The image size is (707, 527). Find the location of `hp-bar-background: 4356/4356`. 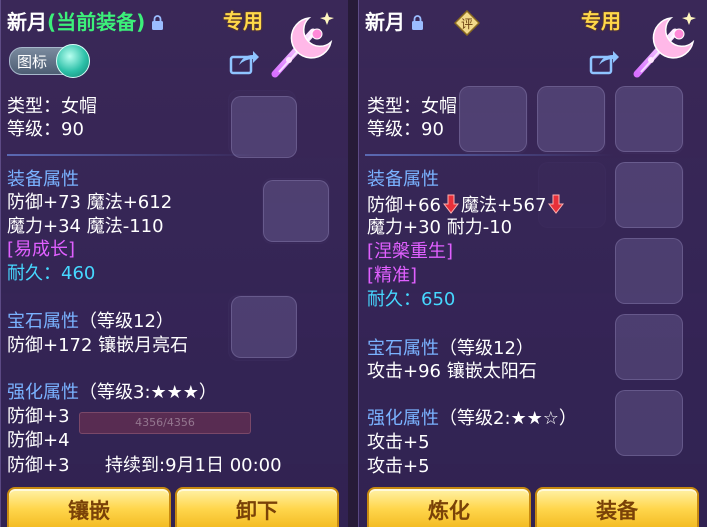

hp-bar-background: 4356/4356 is located at coordinates (165, 423).